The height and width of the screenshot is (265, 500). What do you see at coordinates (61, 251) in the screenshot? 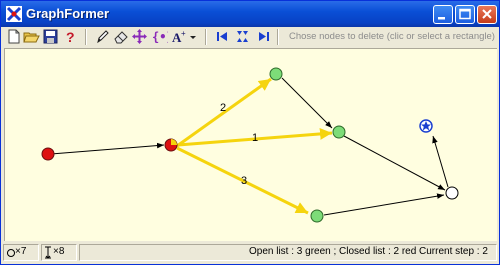
I see `edges-count: 8` at bounding box center [61, 251].